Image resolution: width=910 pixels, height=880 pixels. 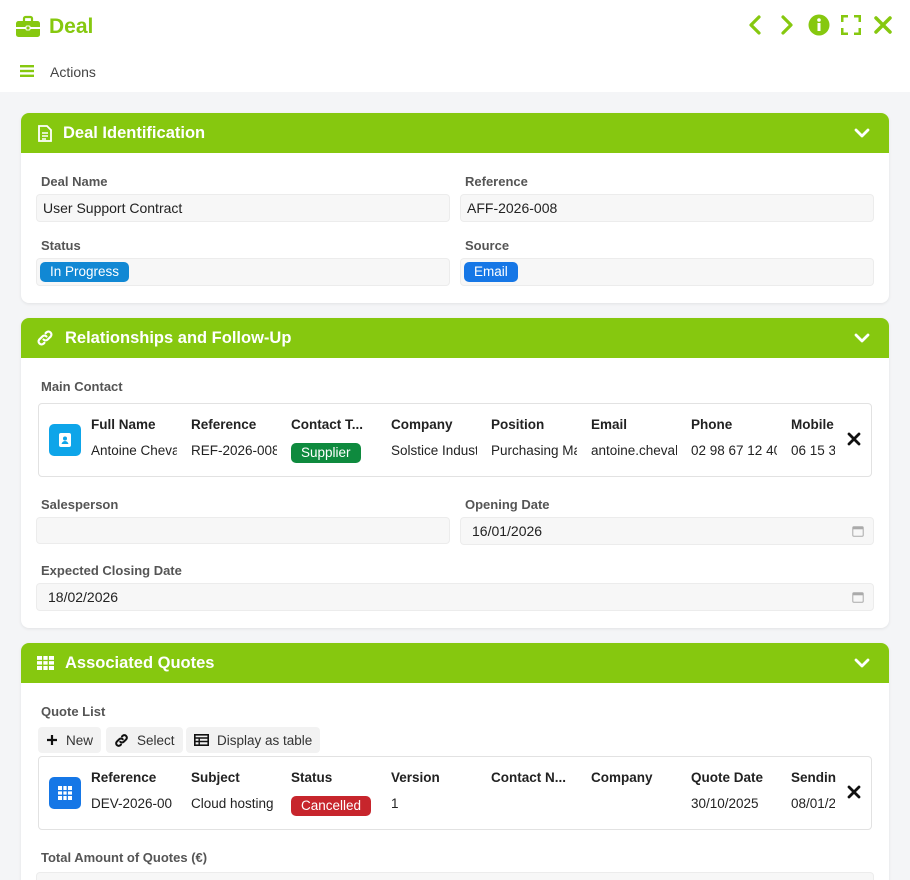 What do you see at coordinates (140, 662) in the screenshot?
I see `section-title: Associated Quotes` at bounding box center [140, 662].